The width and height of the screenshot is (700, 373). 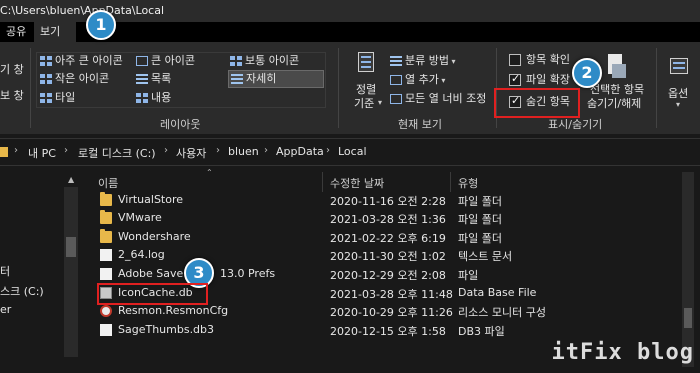 What do you see at coordinates (151, 273) in the screenshot?
I see `file-name: Adobe Save` at bounding box center [151, 273].